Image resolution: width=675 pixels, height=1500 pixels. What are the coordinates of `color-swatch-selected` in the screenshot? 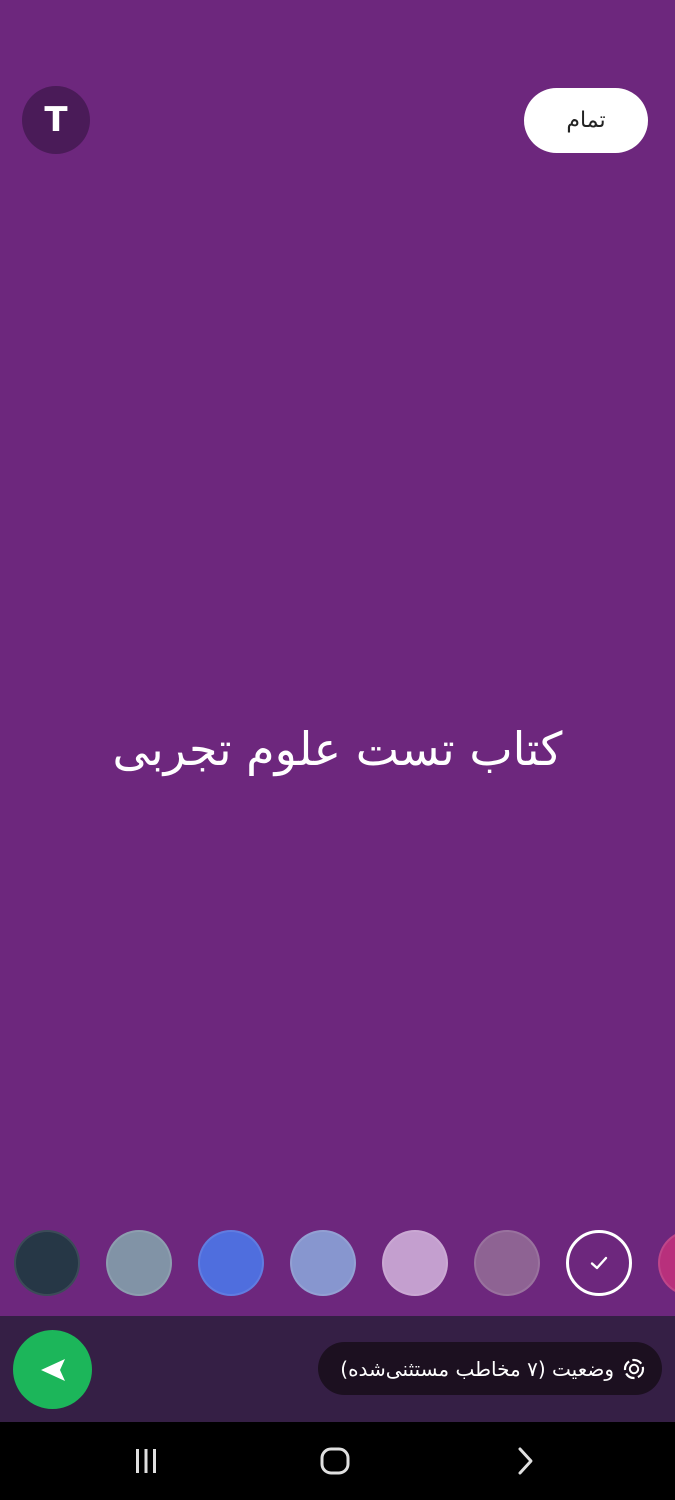 It's located at (599, 1263).